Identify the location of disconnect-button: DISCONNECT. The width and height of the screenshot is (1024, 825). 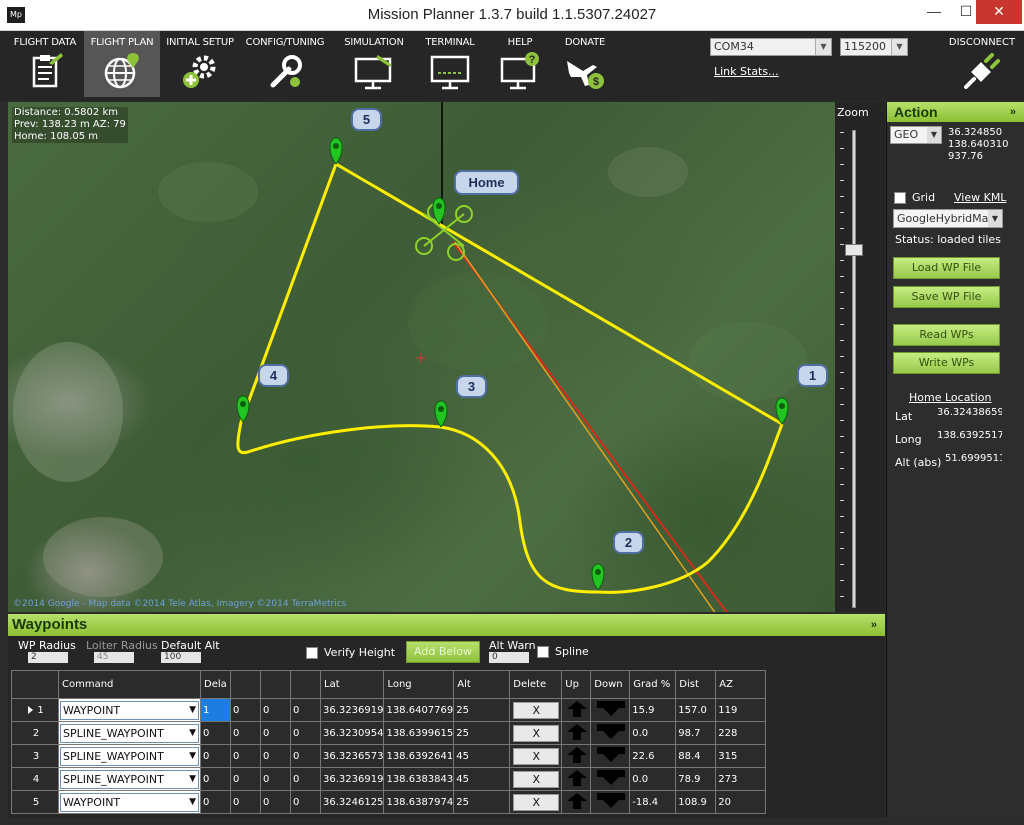
(982, 64).